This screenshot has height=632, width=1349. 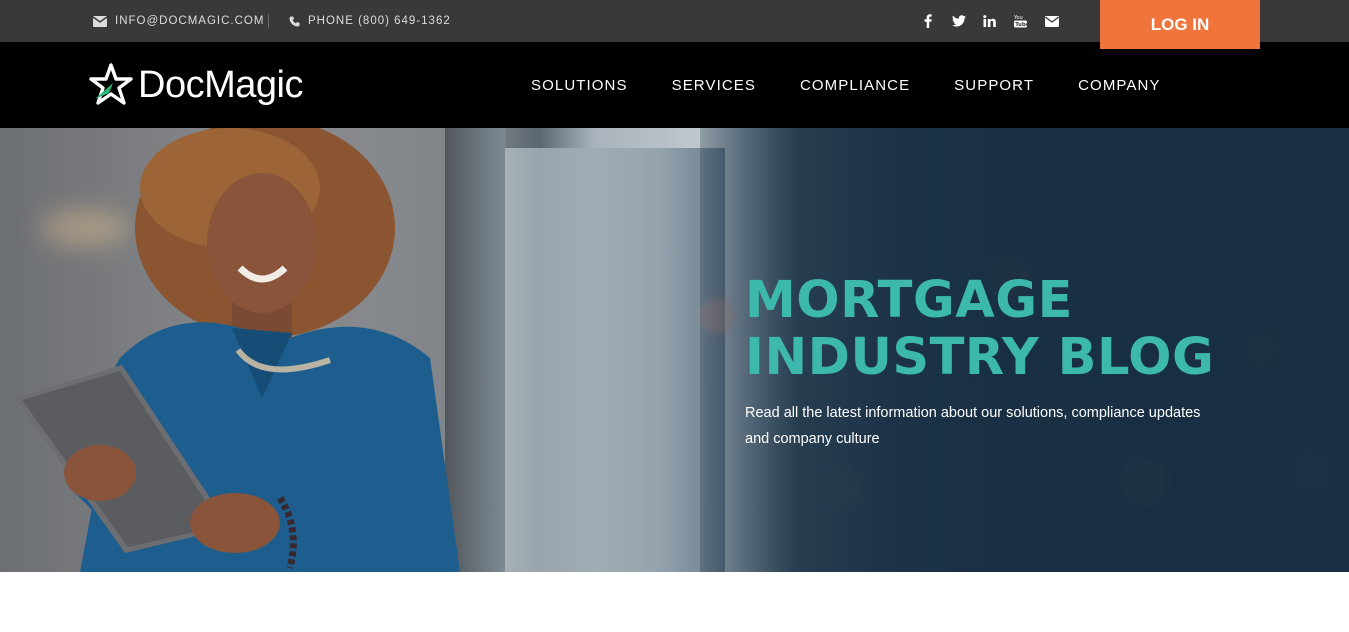 I want to click on nav-services: SERVICES, so click(x=714, y=85).